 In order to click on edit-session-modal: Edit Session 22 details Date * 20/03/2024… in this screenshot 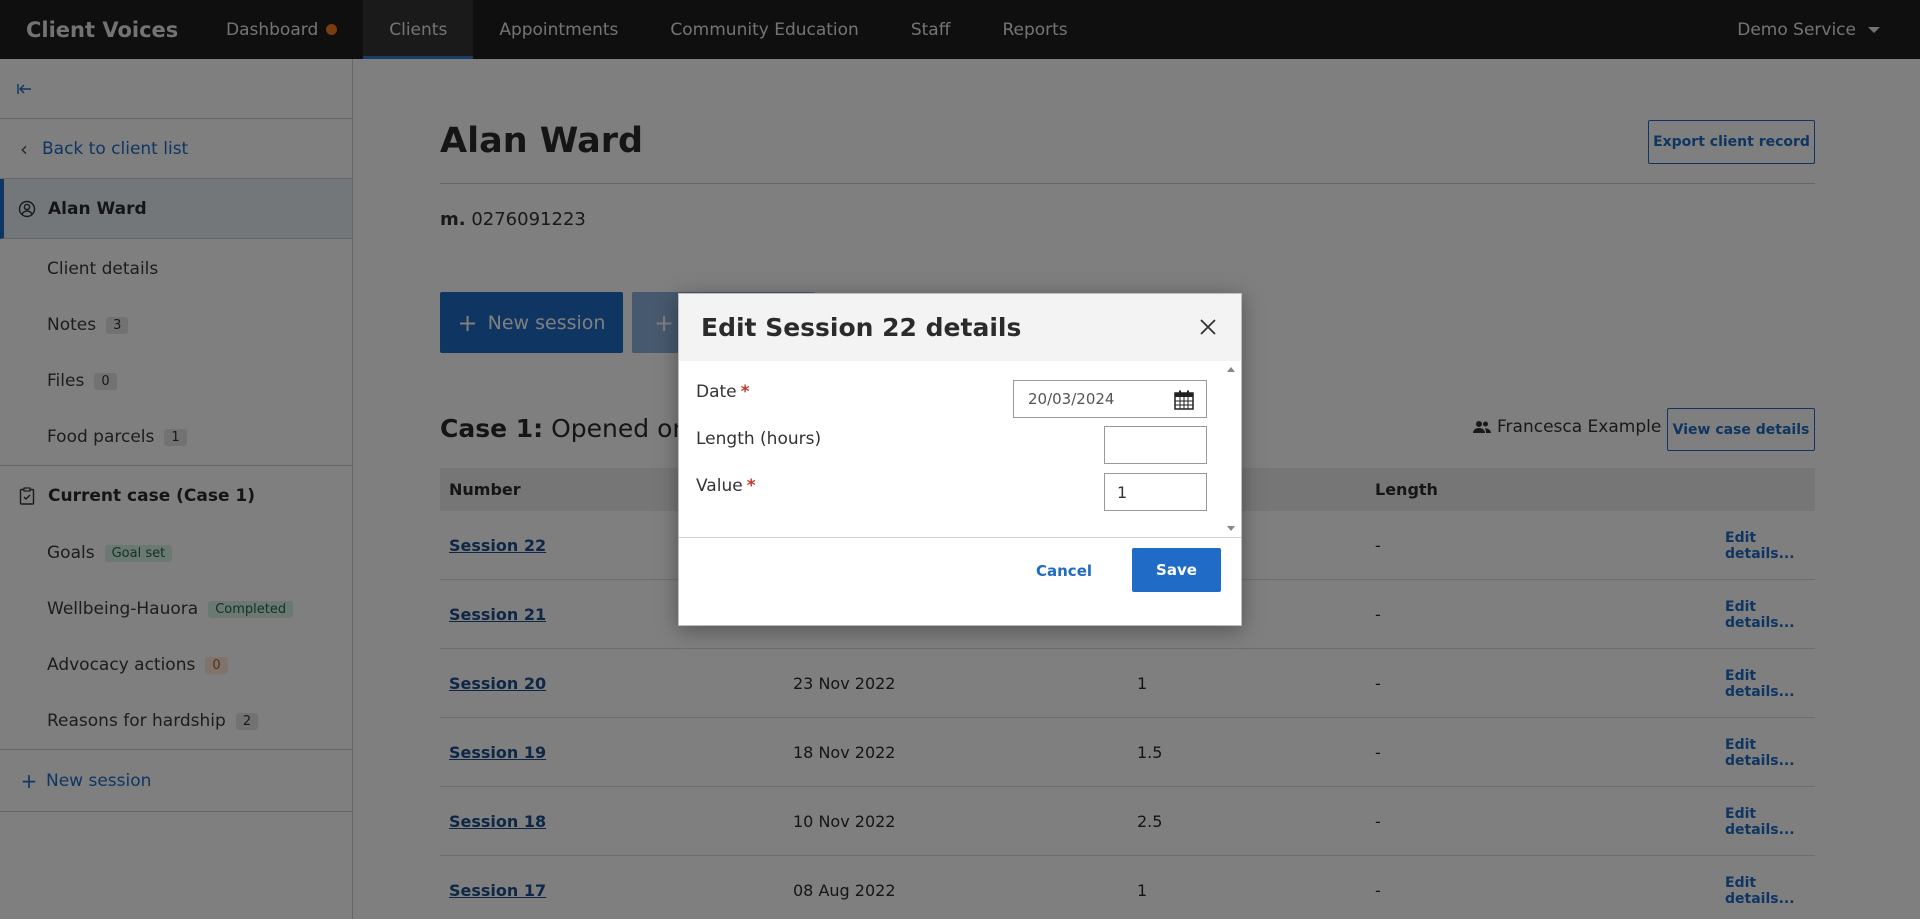, I will do `click(960, 459)`.